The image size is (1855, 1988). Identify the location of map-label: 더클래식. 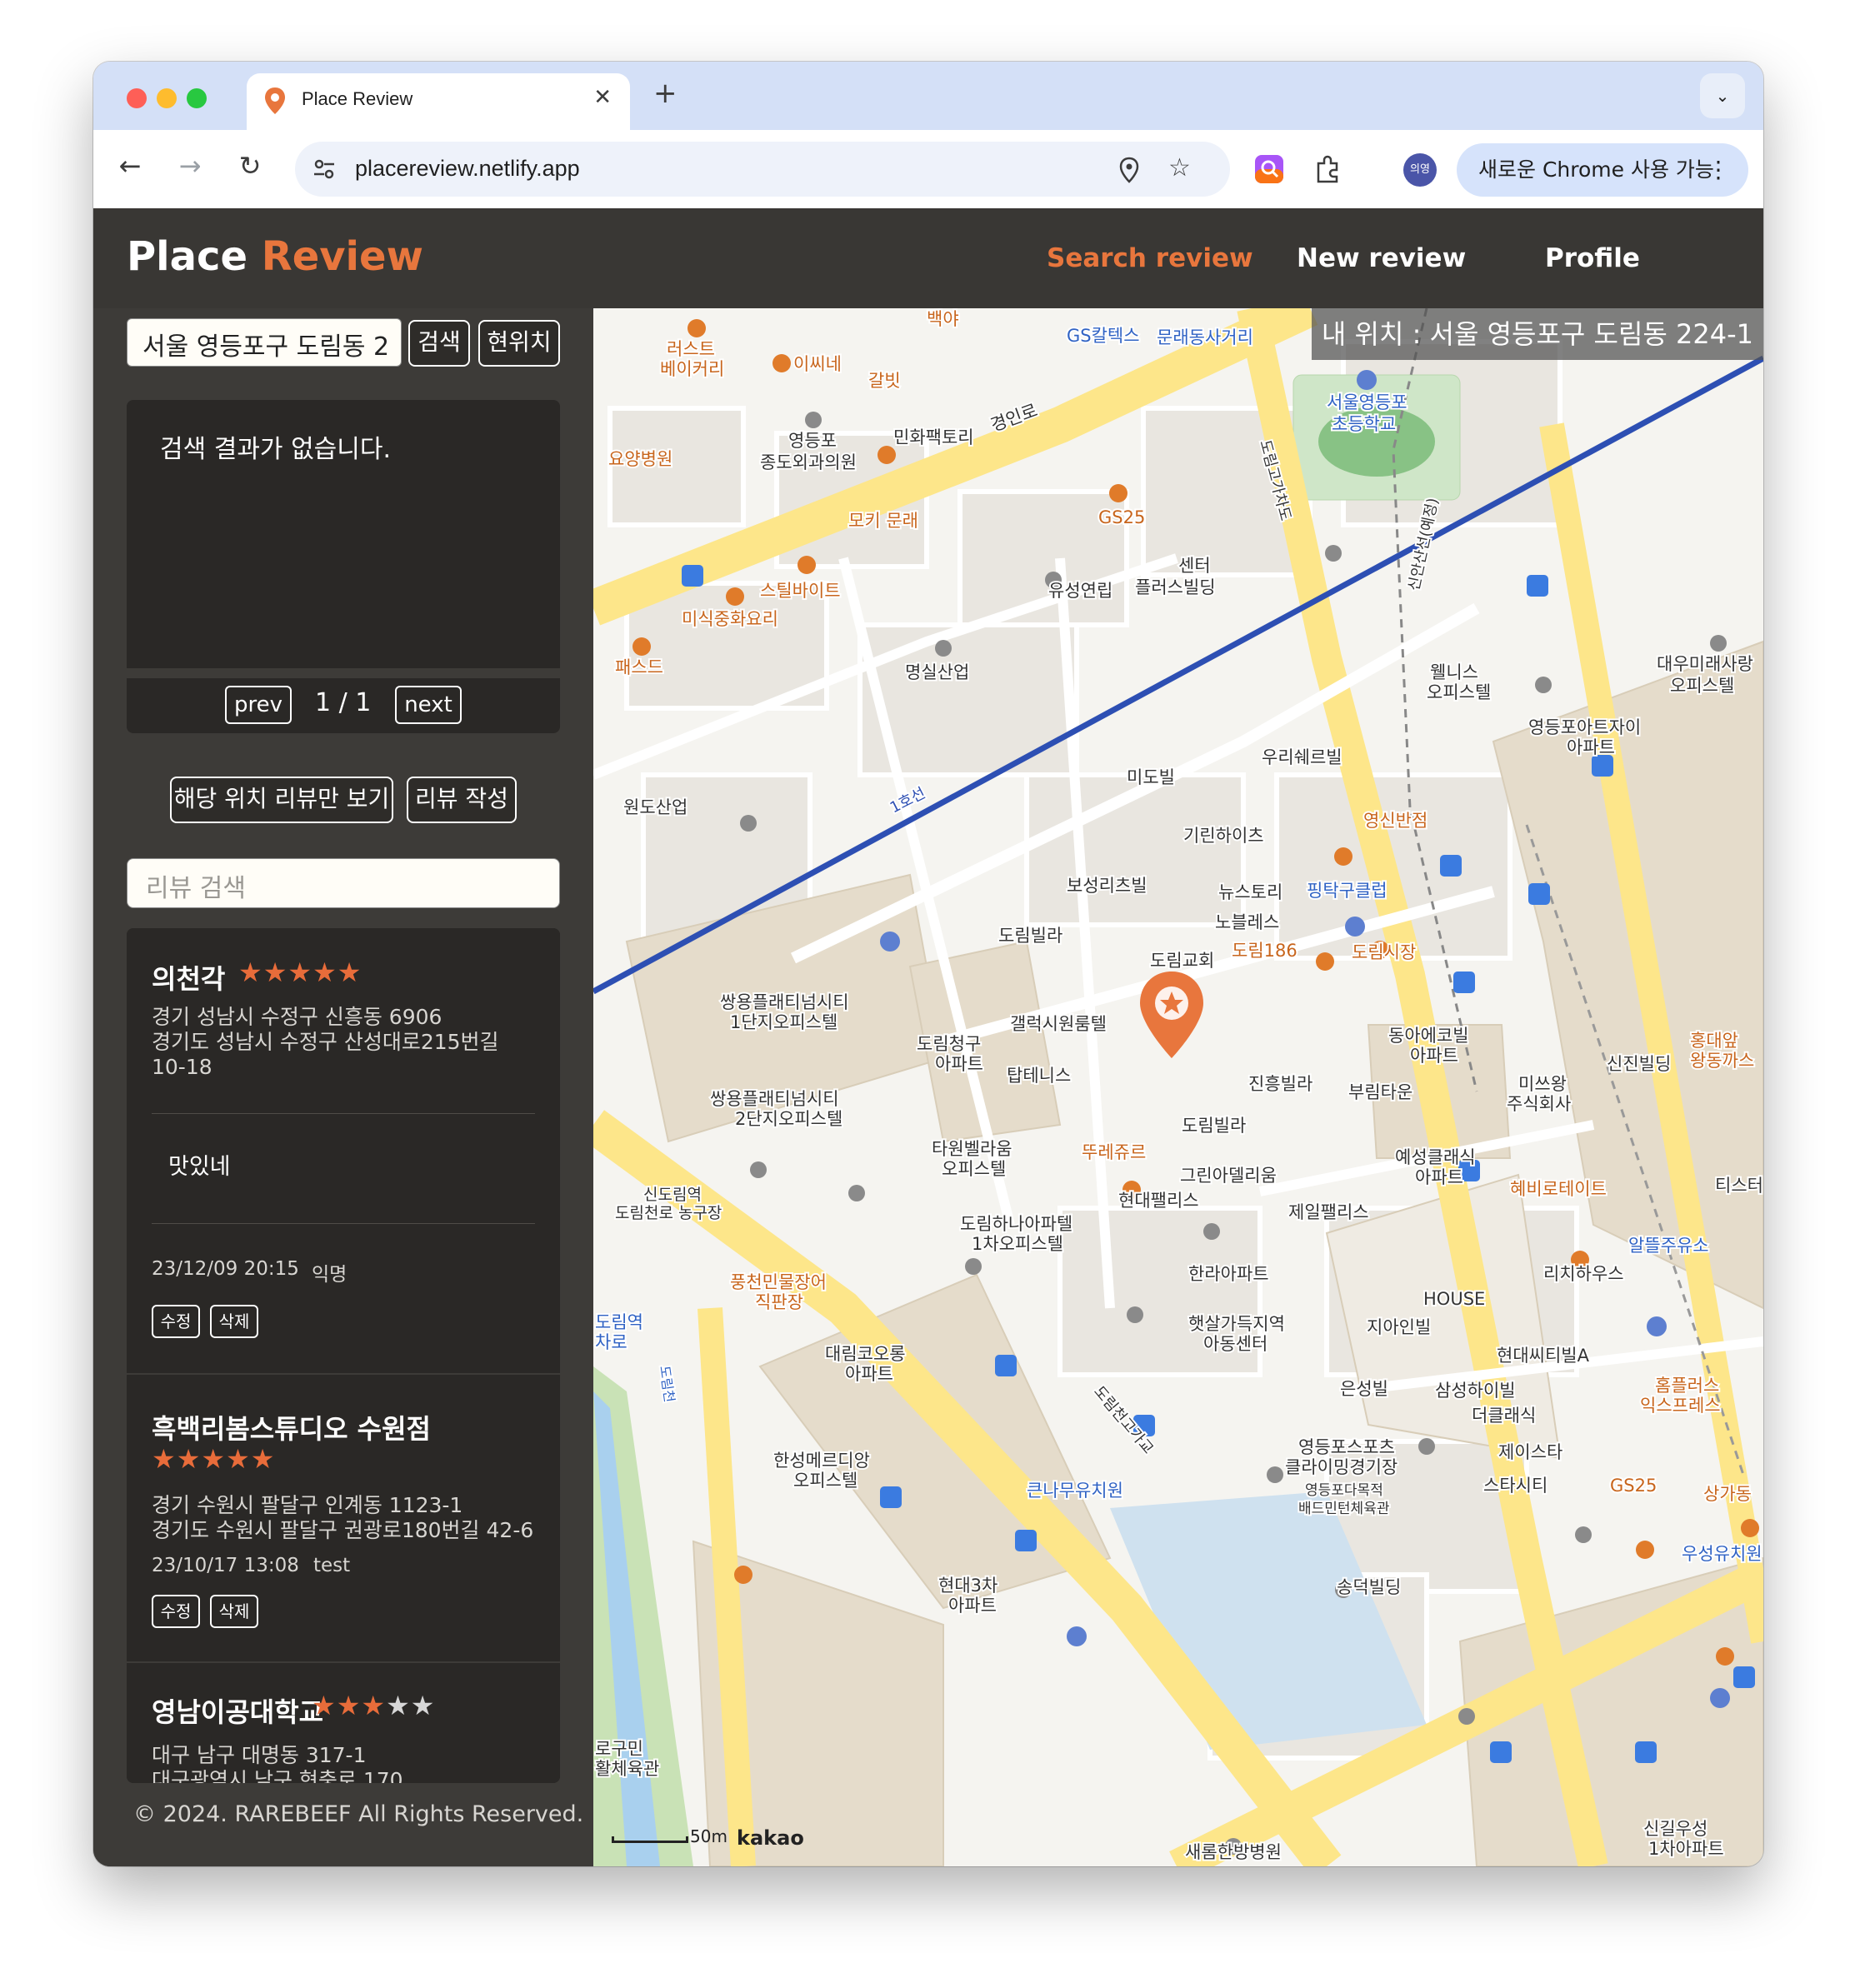
(1504, 1416).